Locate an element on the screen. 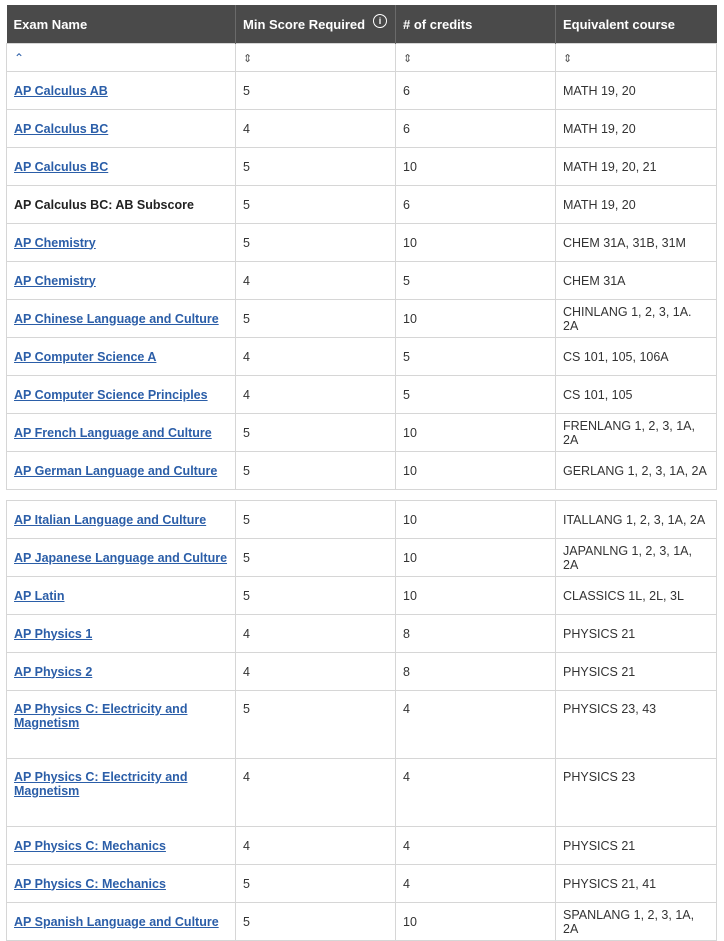  equivalent-course-cell: CS 101, 105, 106A is located at coordinates (636, 356).